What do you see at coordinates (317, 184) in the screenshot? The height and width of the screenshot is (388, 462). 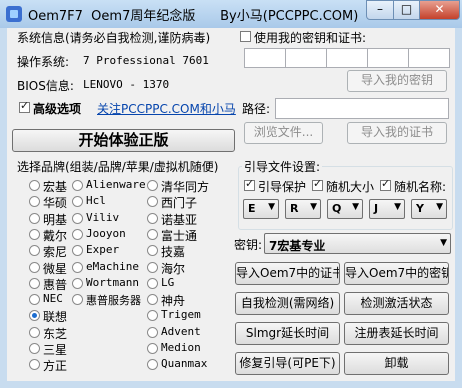 I see `random-size-checkbox` at bounding box center [317, 184].